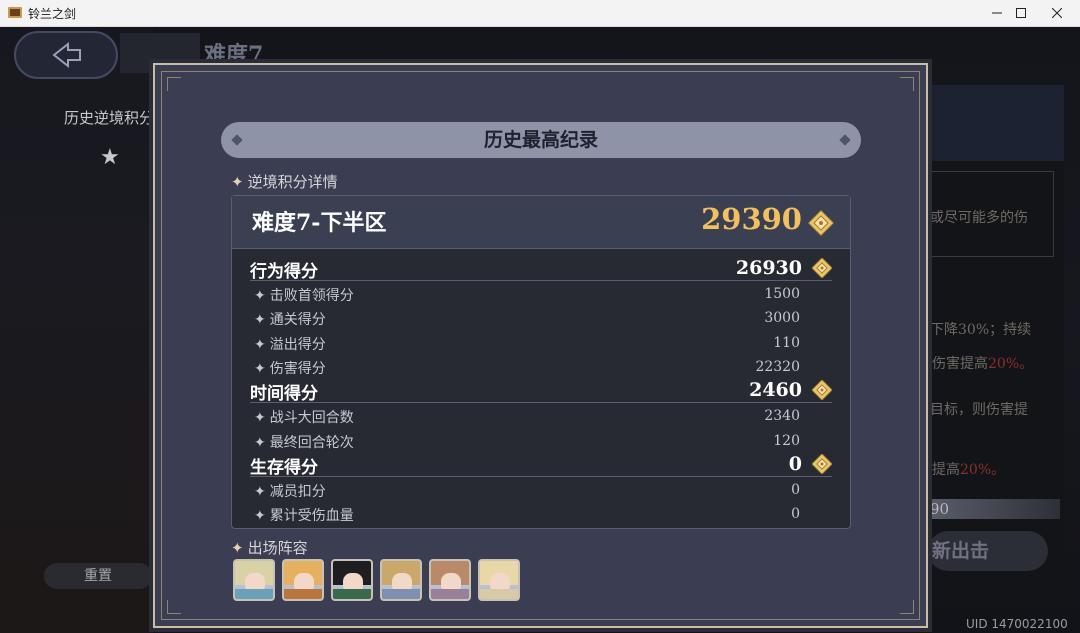 The width and height of the screenshot is (1080, 633). What do you see at coordinates (541, 440) in the screenshot?
I see `score-item-row: ✦ 最终回合轮次 120` at bounding box center [541, 440].